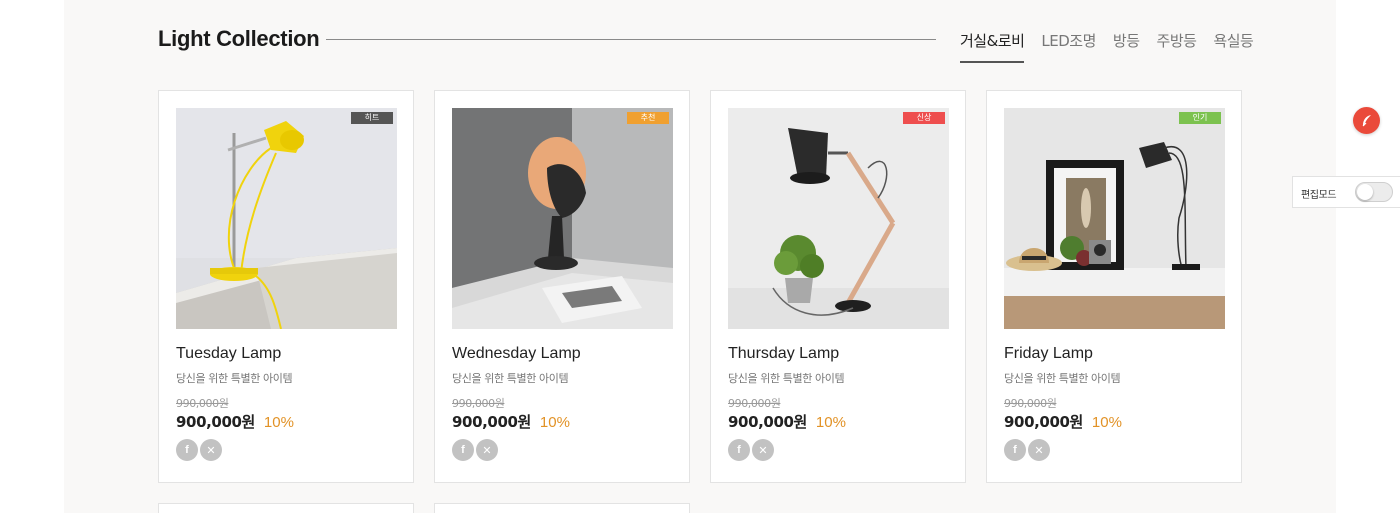 This screenshot has height=513, width=1400. What do you see at coordinates (372, 118) in the screenshot?
I see `badge-hit: 히트` at bounding box center [372, 118].